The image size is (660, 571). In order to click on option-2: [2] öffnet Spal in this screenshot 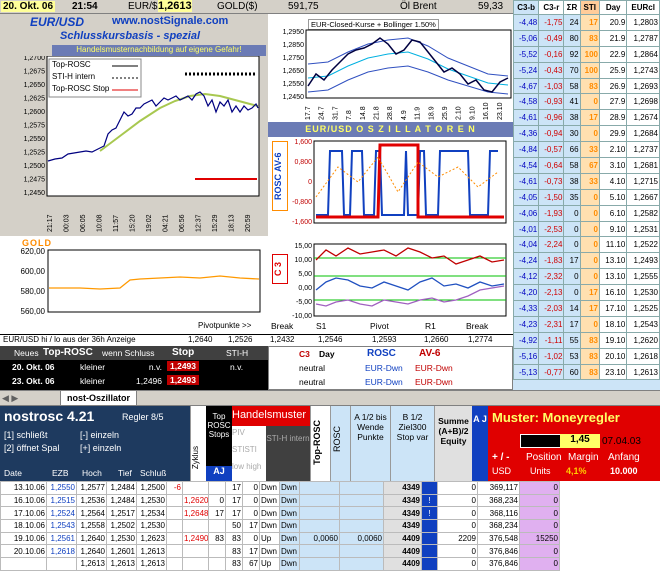, I will do `click(31, 448)`.